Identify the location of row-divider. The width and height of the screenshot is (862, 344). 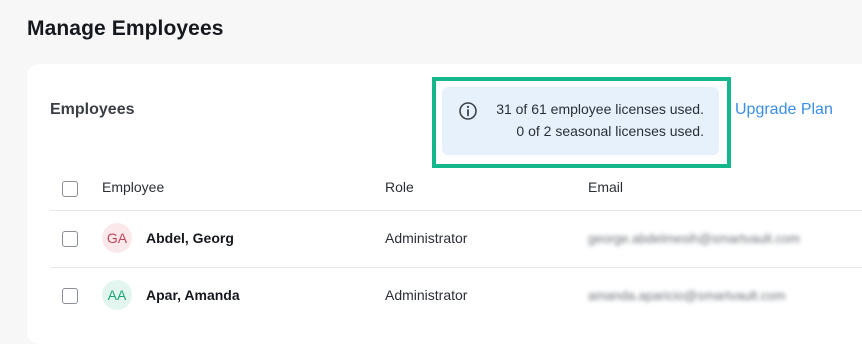
(456, 267).